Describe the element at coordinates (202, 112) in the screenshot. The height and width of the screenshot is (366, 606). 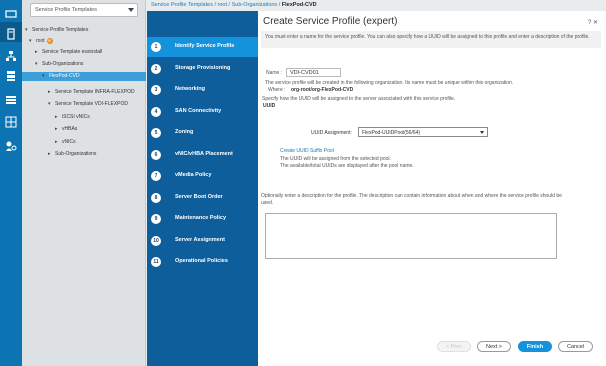
I see `step-san-connectivity: 4 SAN Connectivity` at that location.